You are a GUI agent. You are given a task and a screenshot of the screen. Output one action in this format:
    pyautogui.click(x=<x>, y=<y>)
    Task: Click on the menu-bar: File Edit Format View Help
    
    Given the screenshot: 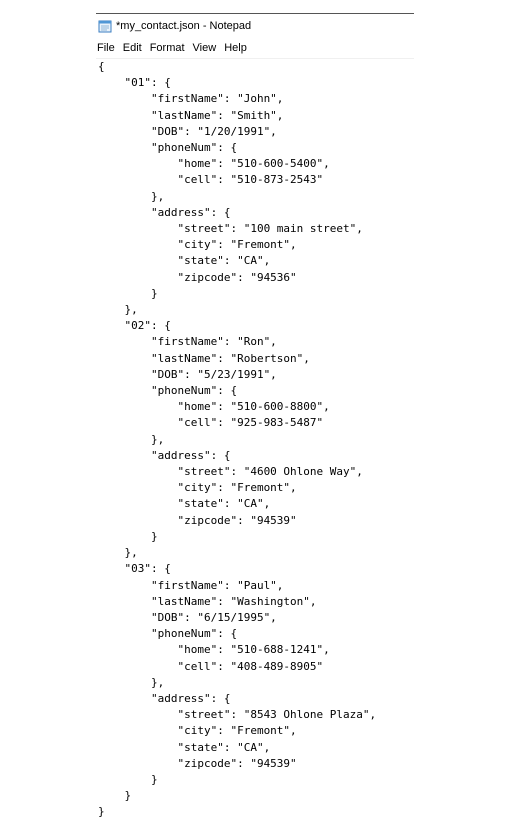 What is the action you would take?
    pyautogui.click(x=255, y=48)
    